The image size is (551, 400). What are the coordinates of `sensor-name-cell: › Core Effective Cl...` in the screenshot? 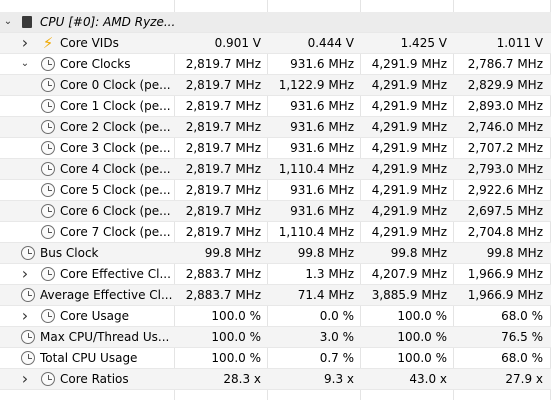 It's located at (87, 274).